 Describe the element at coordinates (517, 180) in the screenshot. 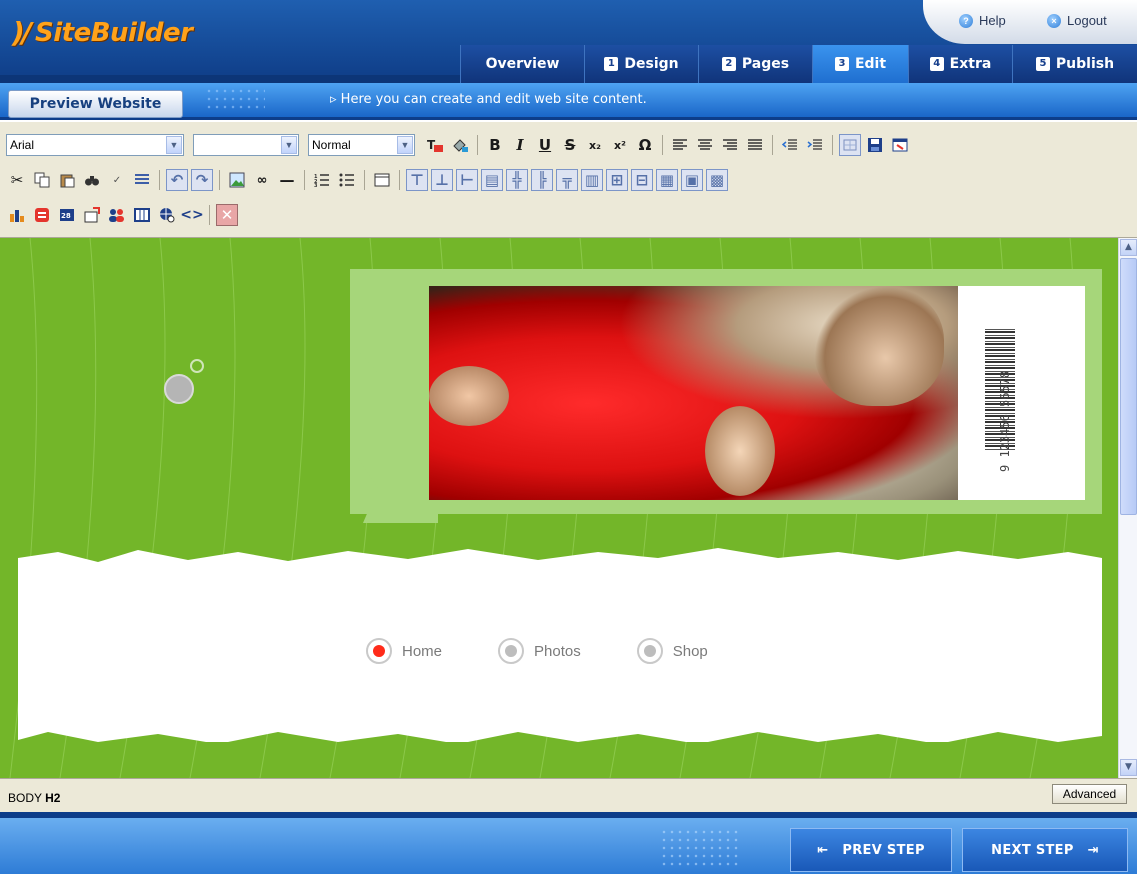

I see `table-split-cell-icon: ╬` at that location.